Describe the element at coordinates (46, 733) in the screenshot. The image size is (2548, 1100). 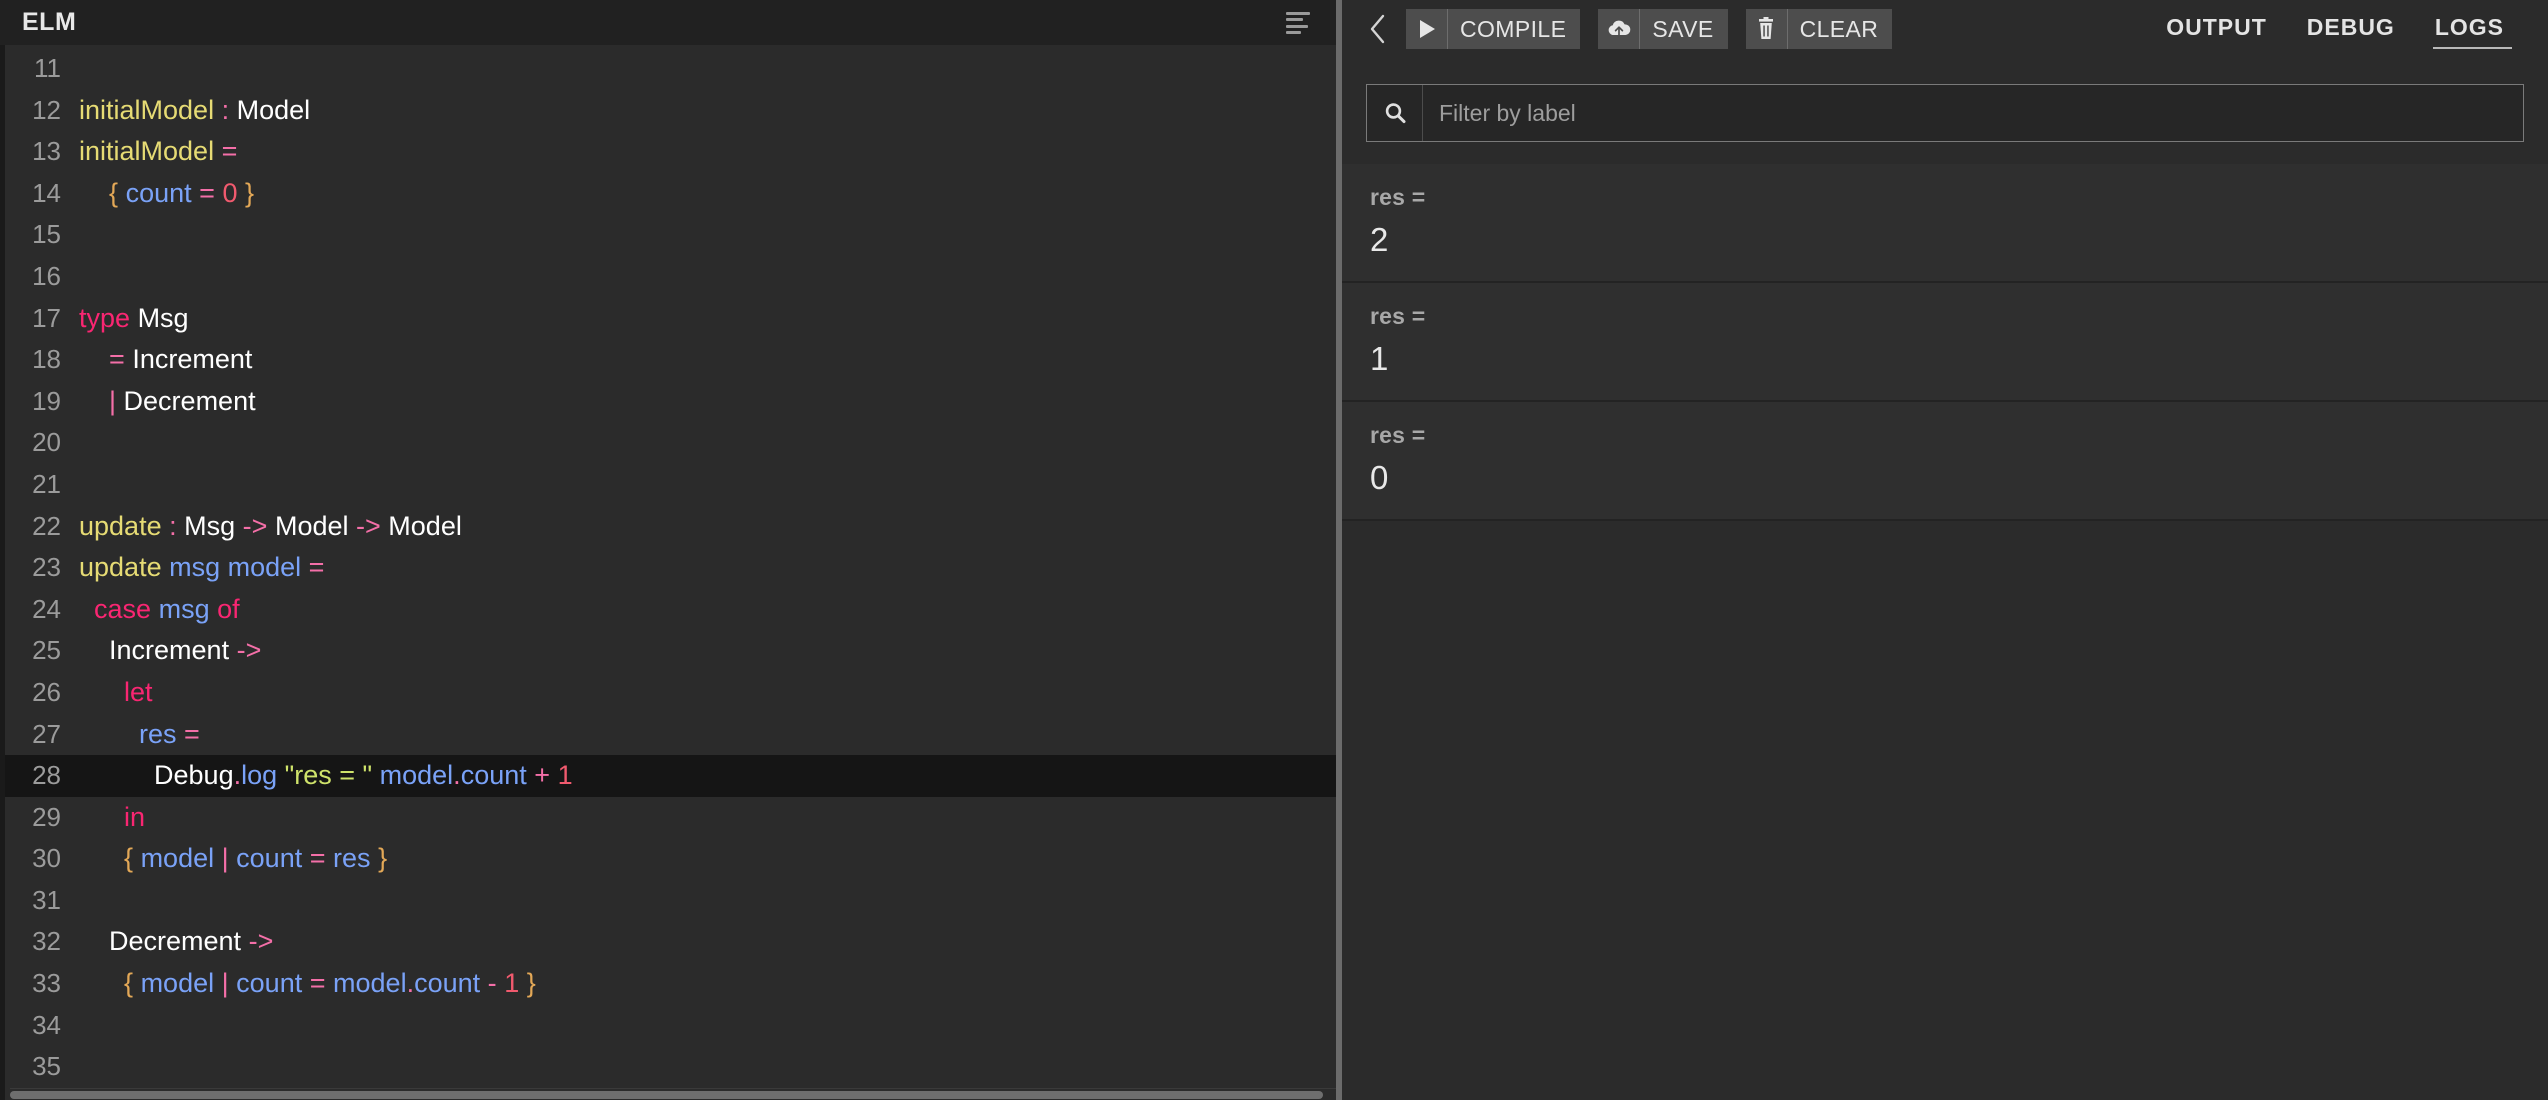
I see `line-number: 27` at that location.